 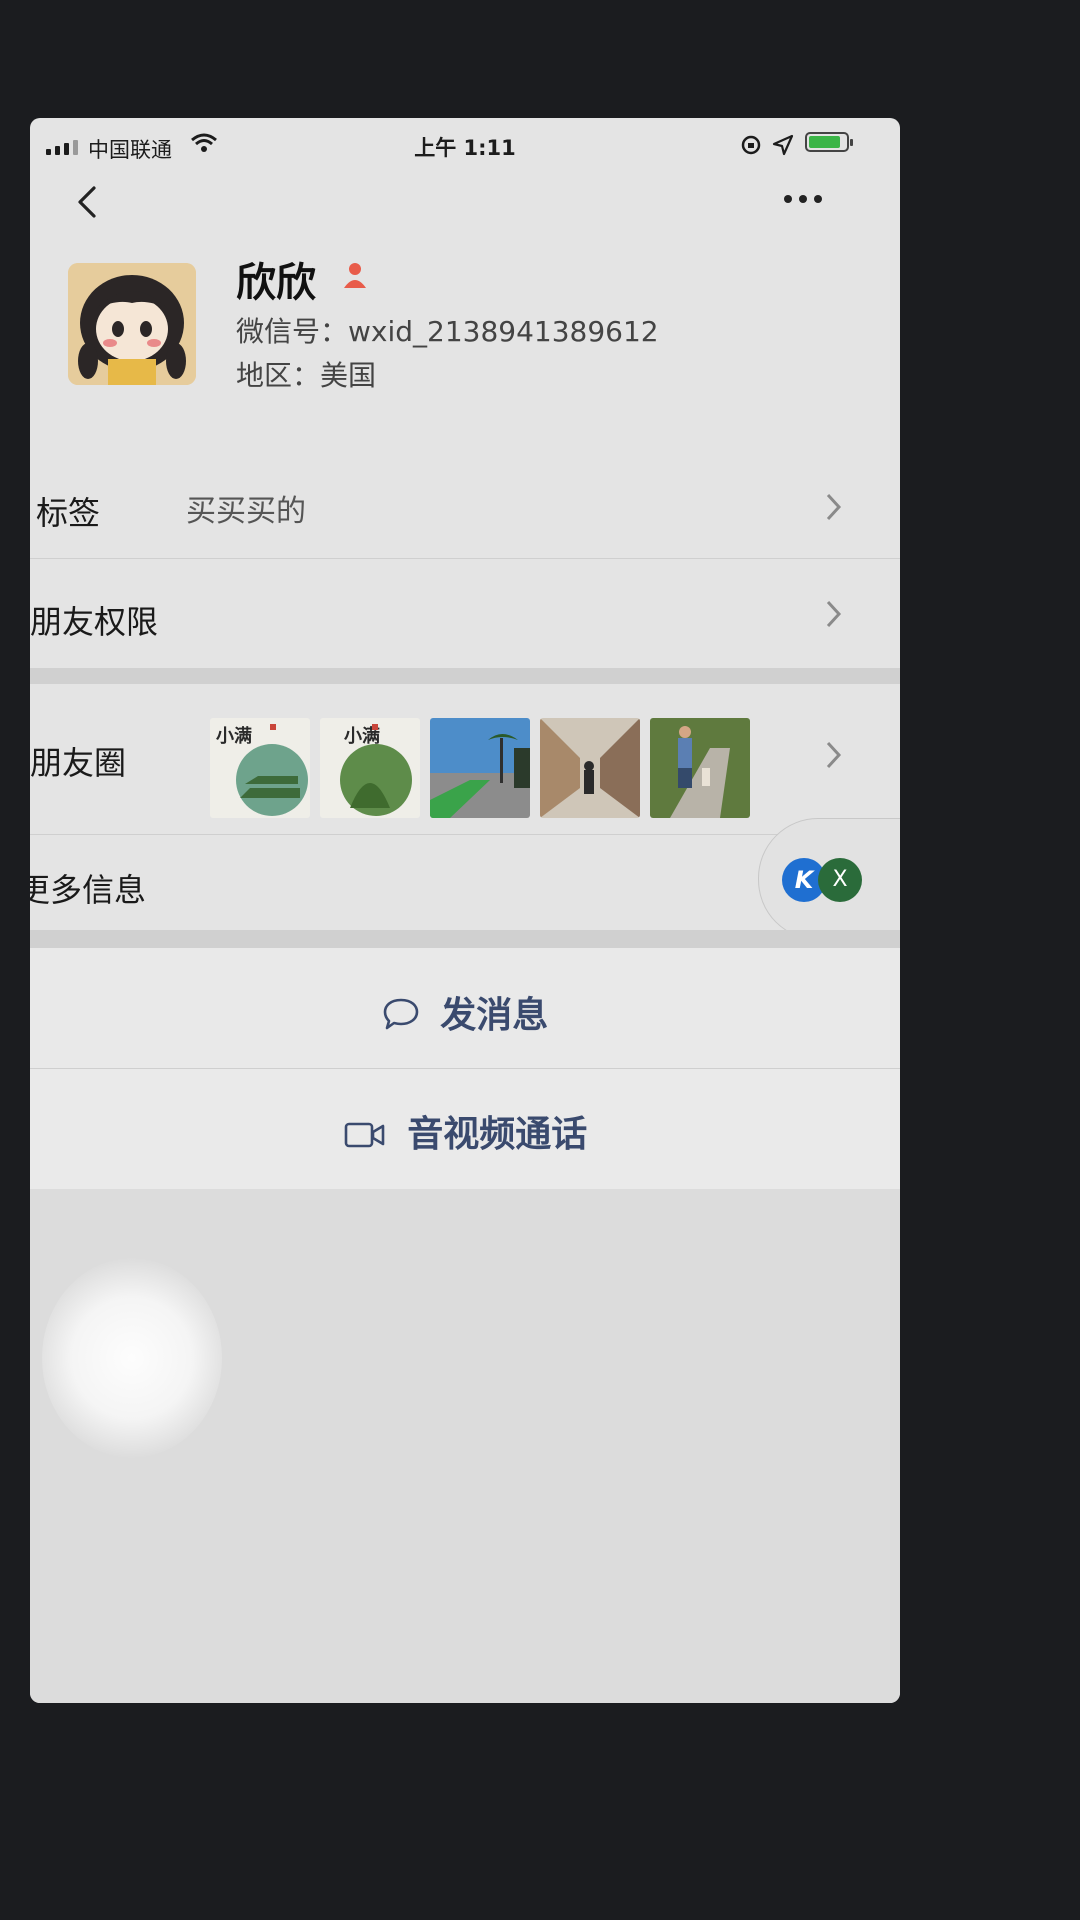 I want to click on more-info-label: 更多信息, so click(x=88, y=890).